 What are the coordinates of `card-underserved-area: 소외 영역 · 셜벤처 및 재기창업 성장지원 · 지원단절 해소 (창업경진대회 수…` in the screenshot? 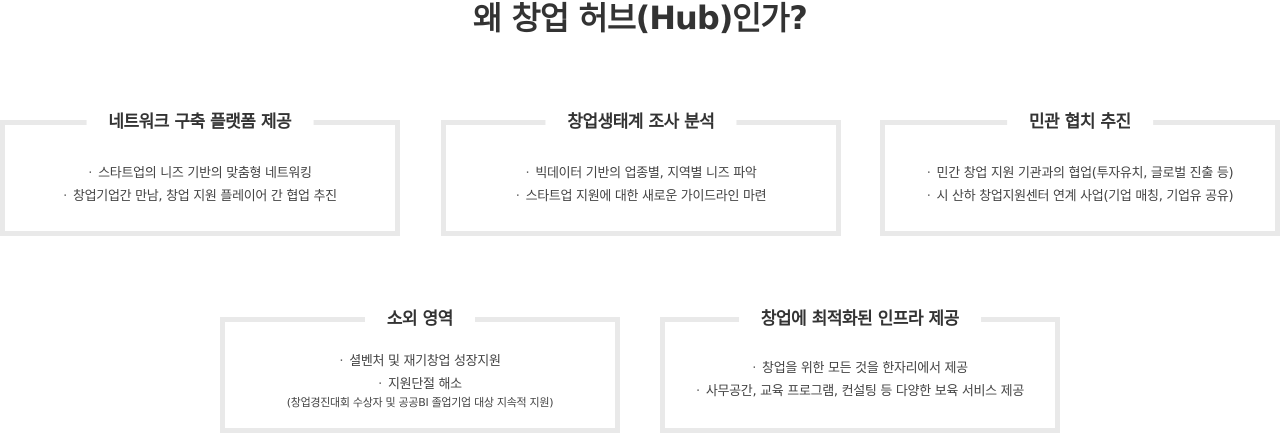 It's located at (420, 369).